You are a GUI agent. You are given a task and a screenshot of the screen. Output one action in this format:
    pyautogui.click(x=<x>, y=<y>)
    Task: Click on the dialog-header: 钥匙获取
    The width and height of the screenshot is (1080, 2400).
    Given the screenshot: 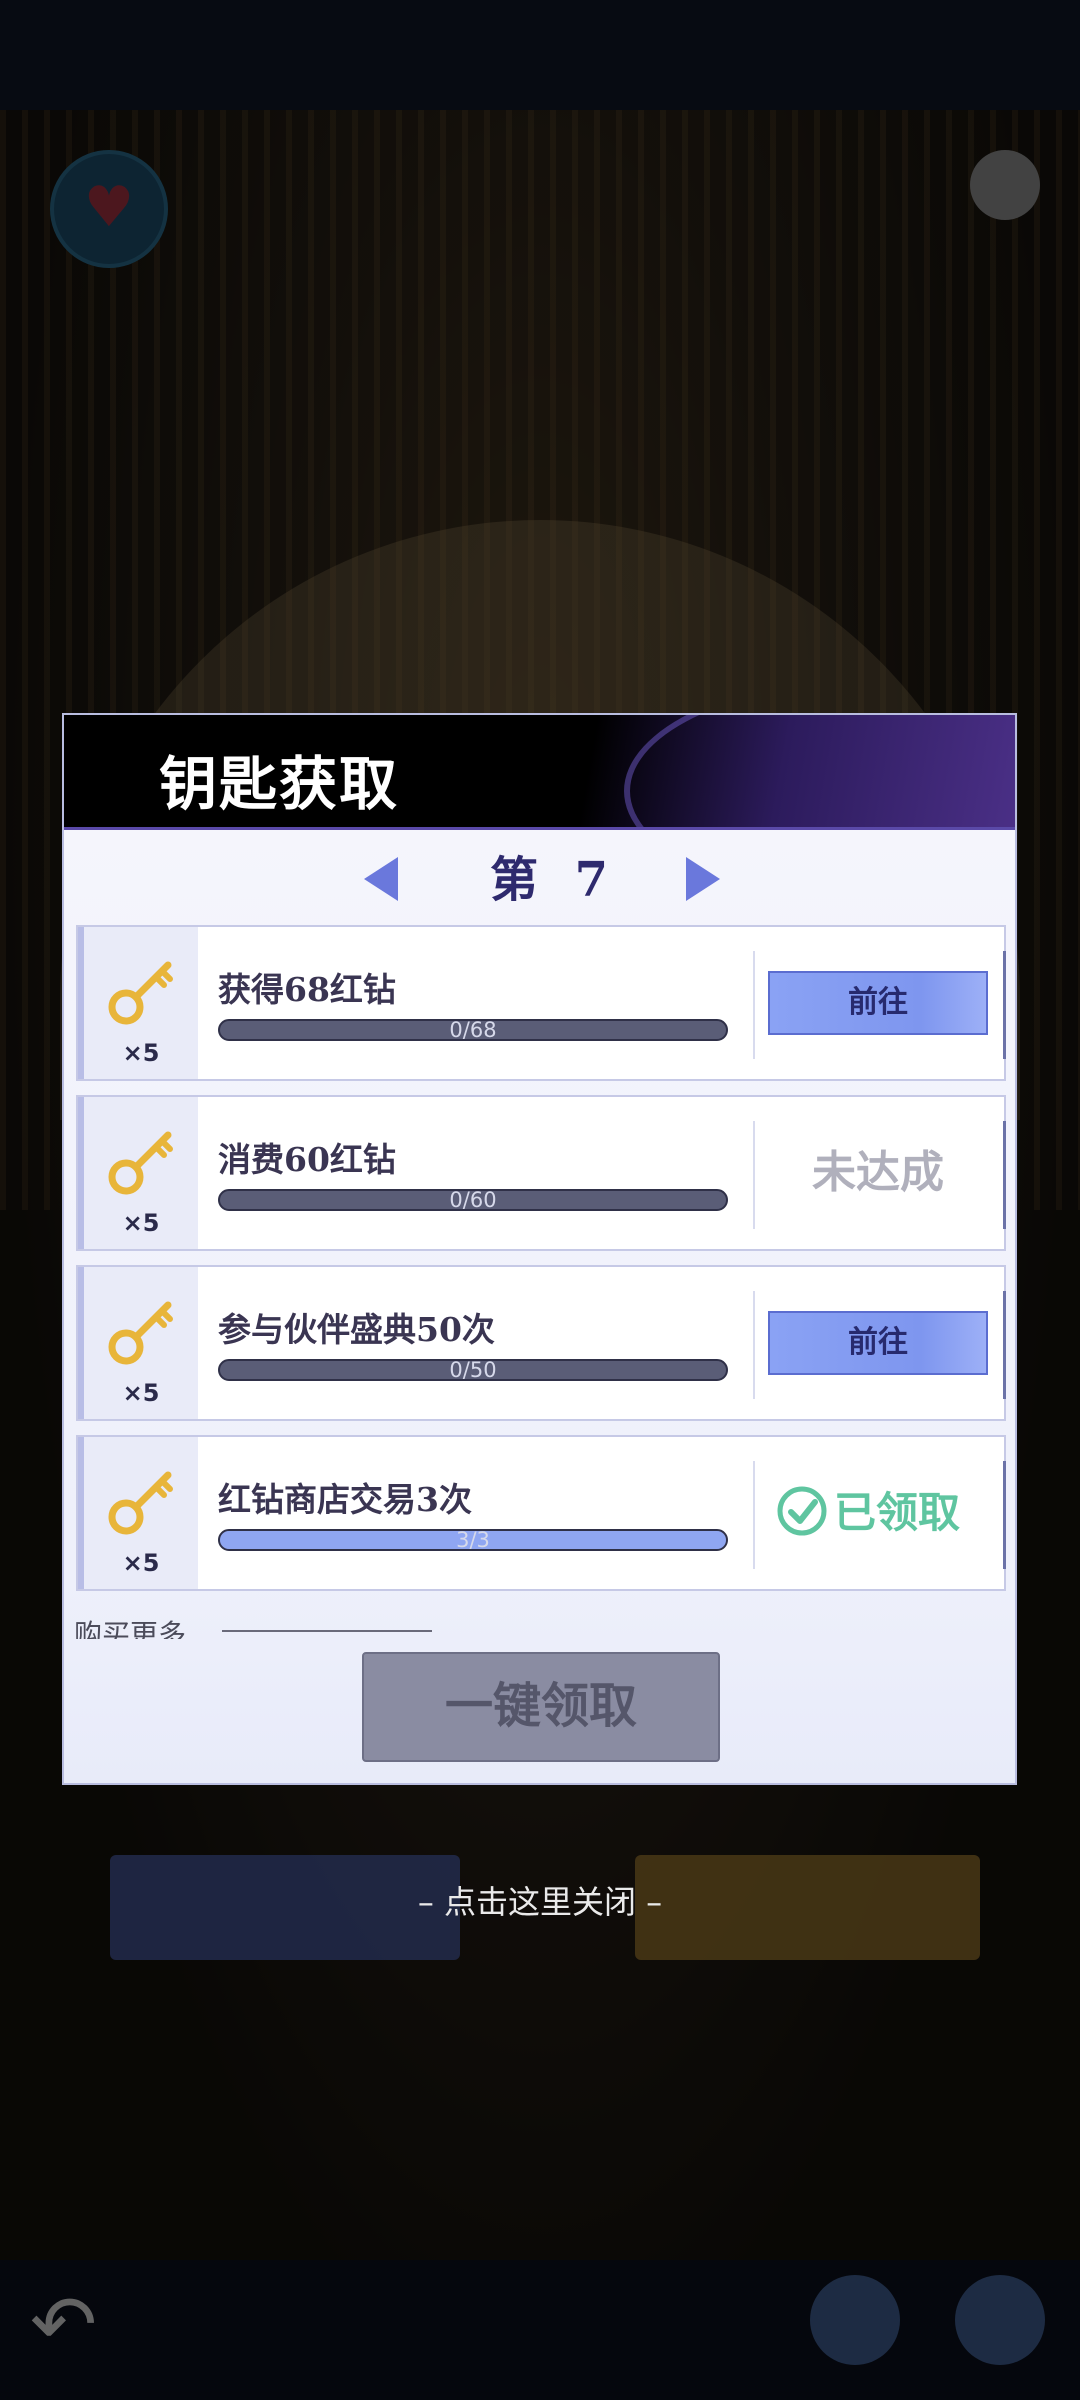 What is the action you would take?
    pyautogui.click(x=539, y=772)
    